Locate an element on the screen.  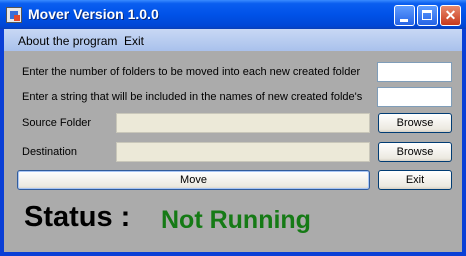
move-button: Move is located at coordinates (193, 180).